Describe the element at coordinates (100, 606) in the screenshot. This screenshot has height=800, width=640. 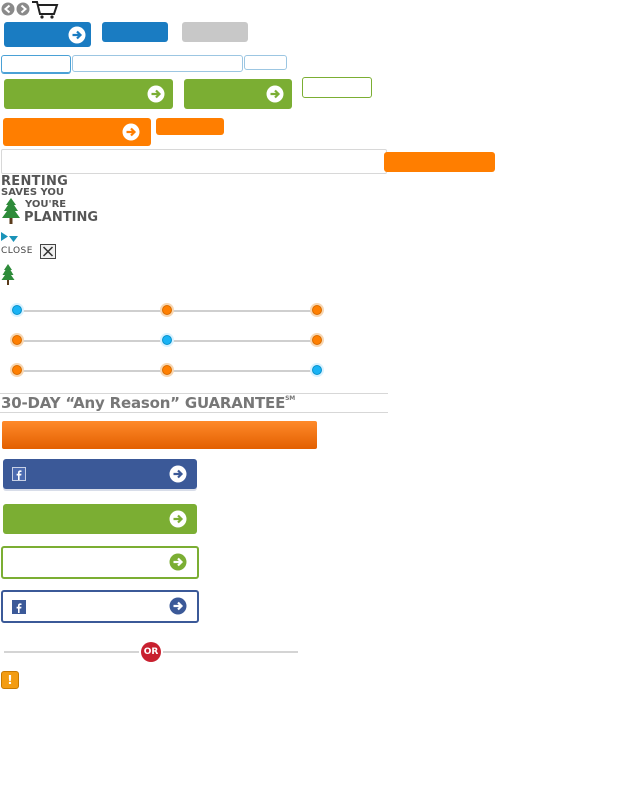
I see `facebook-outline-arrow-button` at that location.